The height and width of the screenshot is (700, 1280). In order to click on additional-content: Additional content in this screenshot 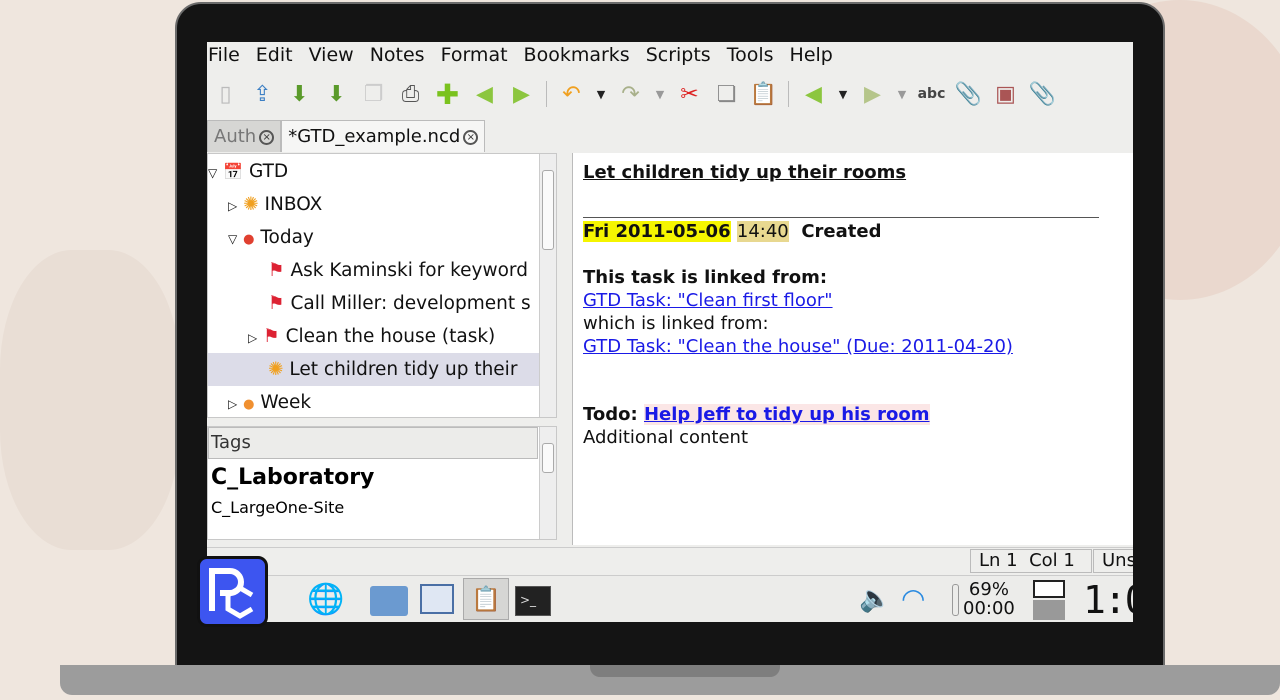, I will do `click(665, 437)`.